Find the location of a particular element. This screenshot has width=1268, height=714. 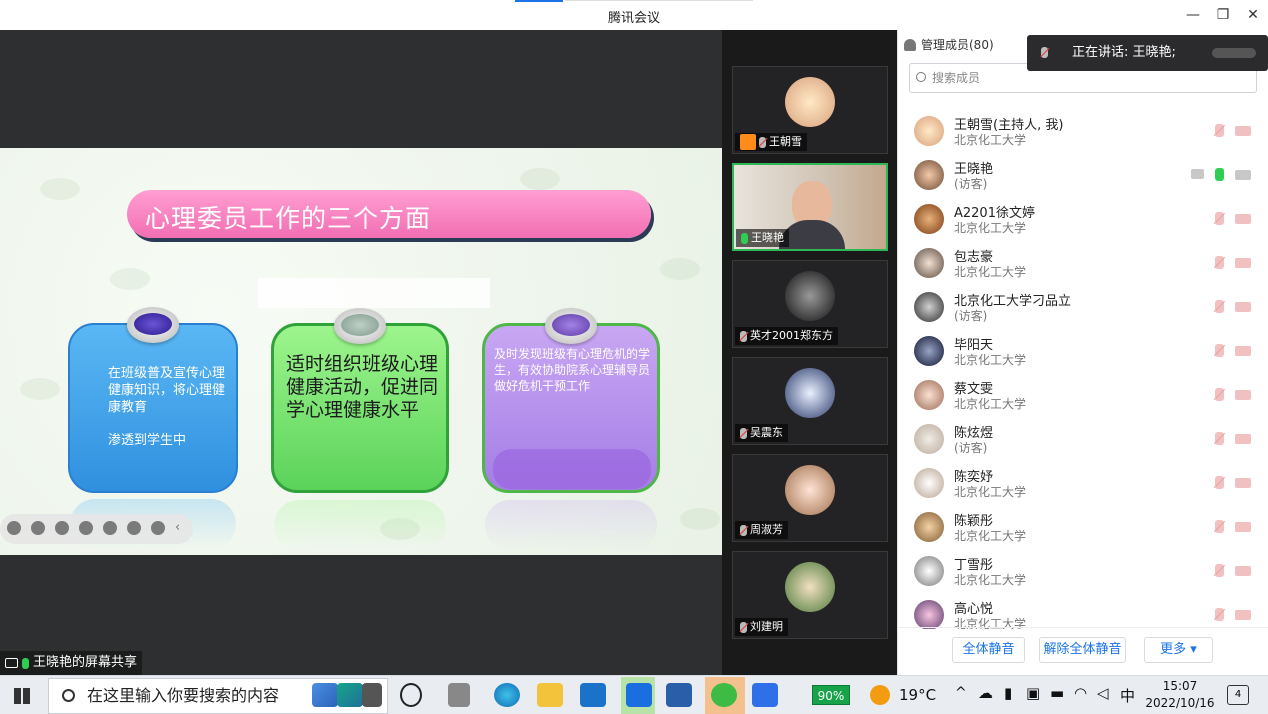

member-row: 北京化工大学刁品立 (访客) is located at coordinates (1083, 307).